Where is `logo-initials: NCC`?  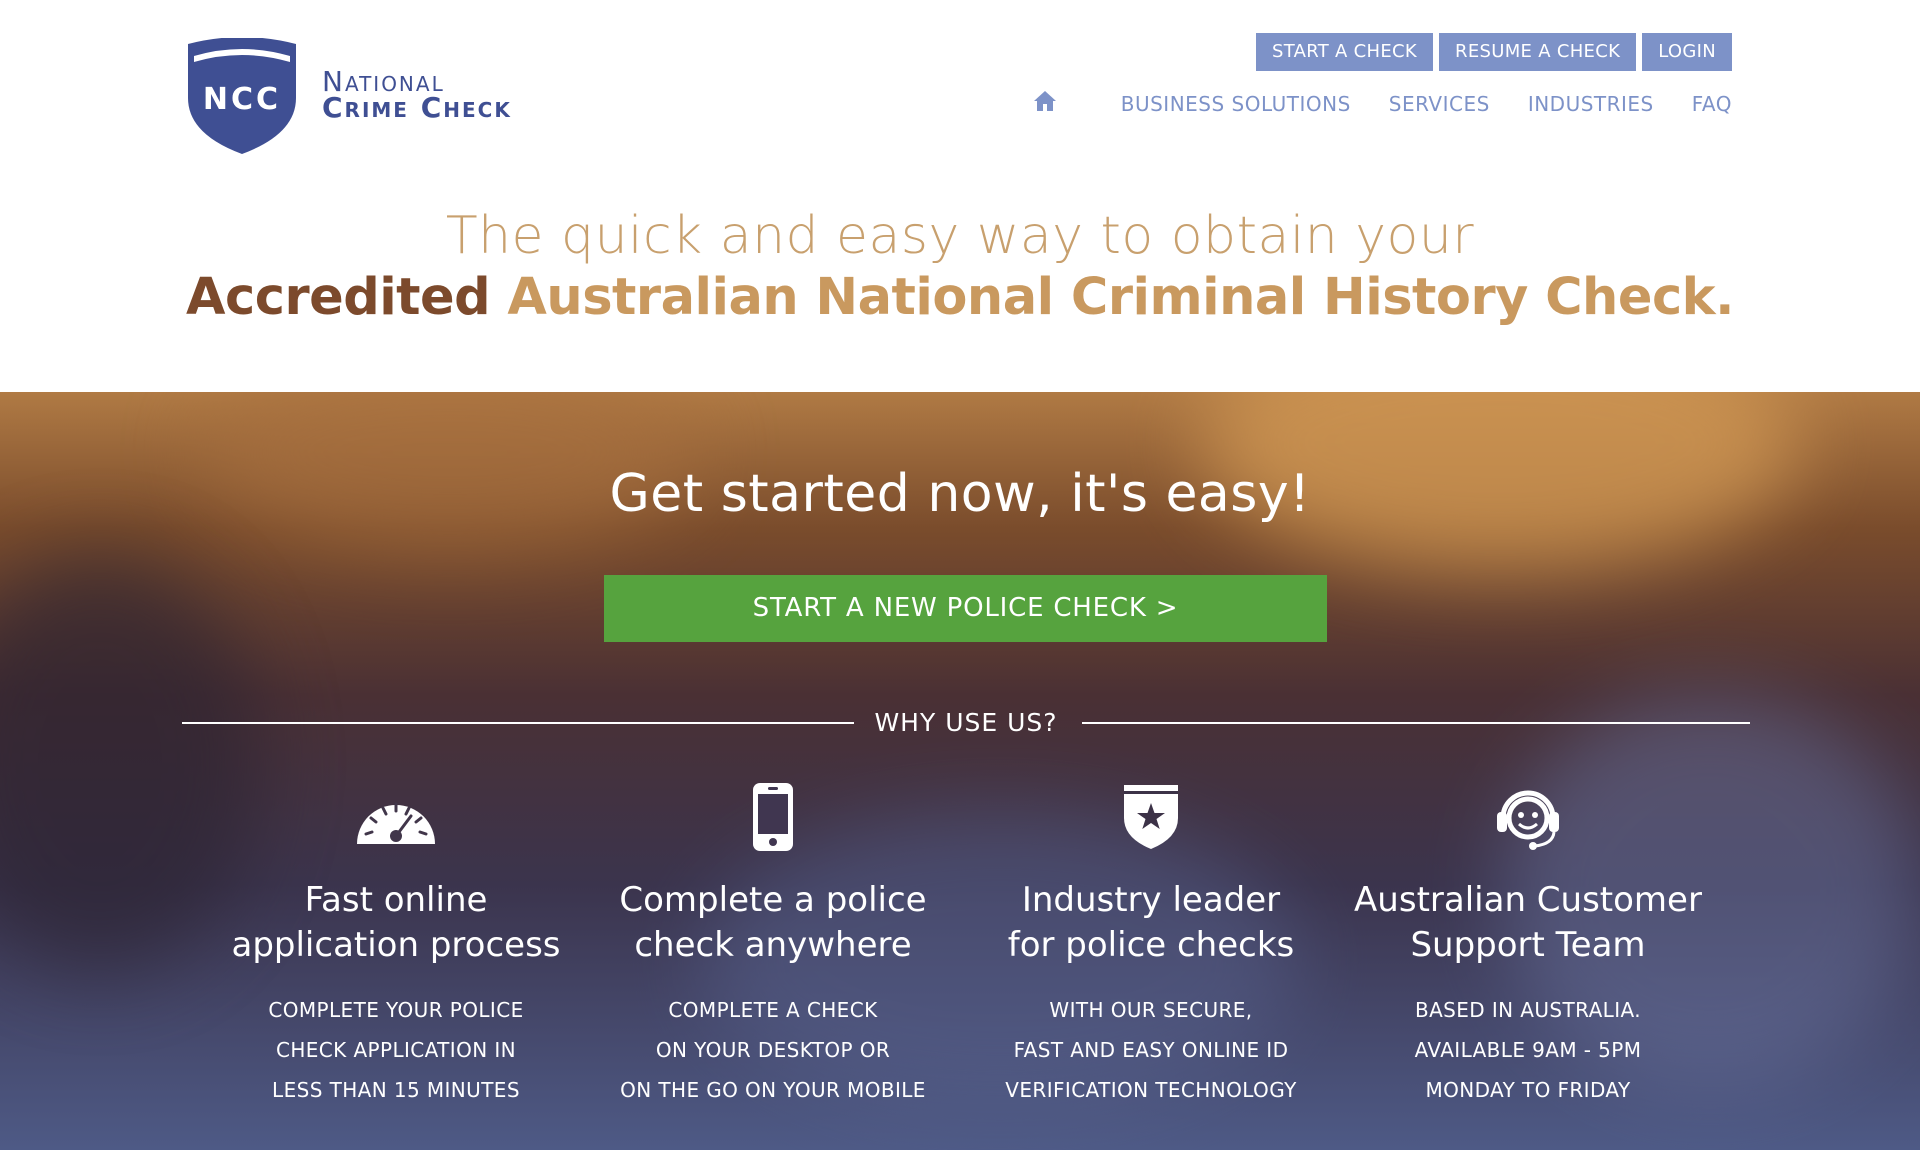 logo-initials: NCC is located at coordinates (242, 99).